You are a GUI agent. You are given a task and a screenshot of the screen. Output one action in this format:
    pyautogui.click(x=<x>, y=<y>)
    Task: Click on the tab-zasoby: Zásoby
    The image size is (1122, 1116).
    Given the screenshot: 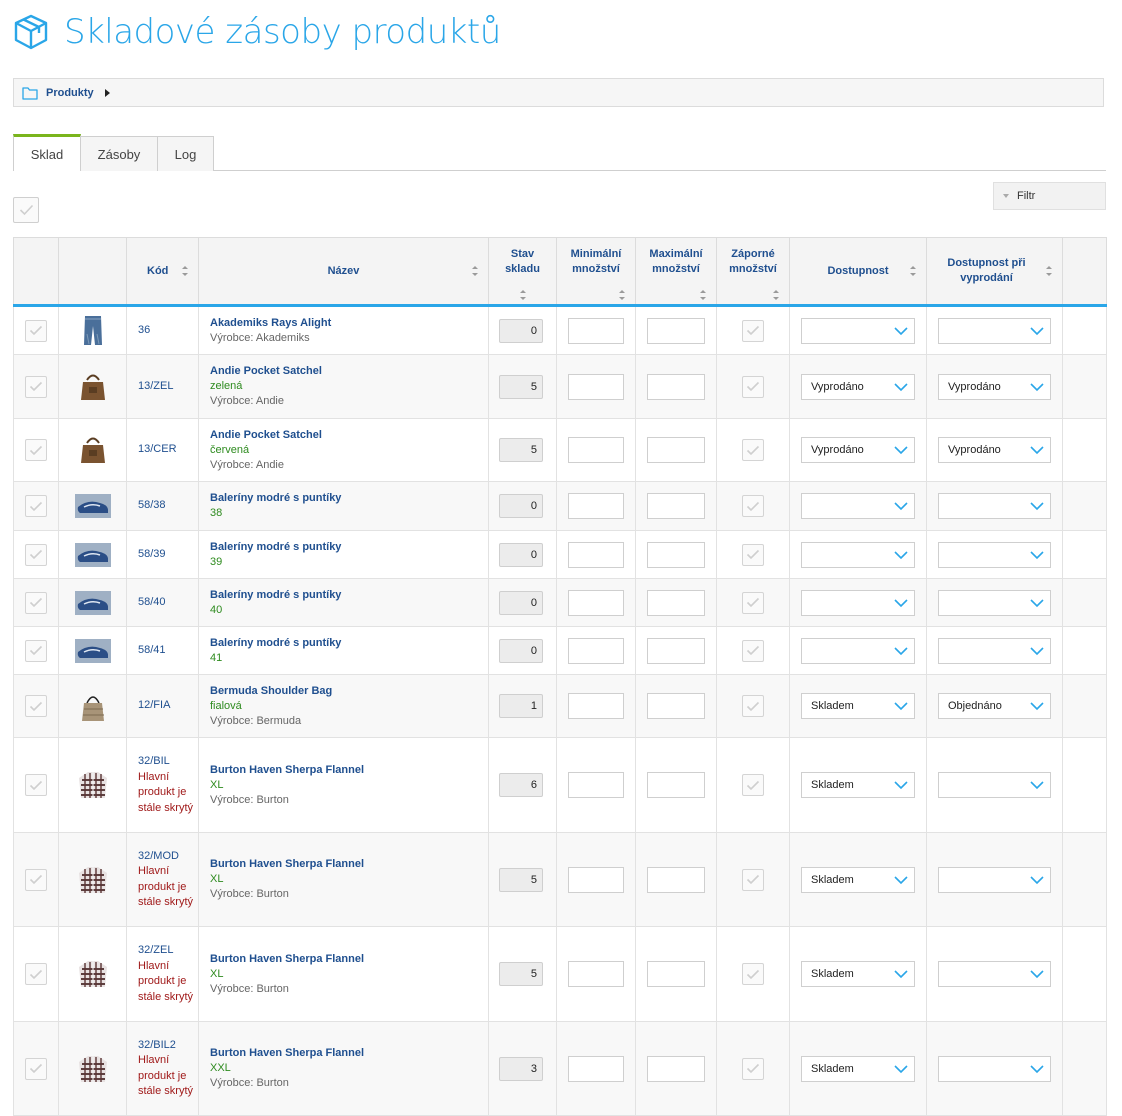 What is the action you would take?
    pyautogui.click(x=119, y=153)
    